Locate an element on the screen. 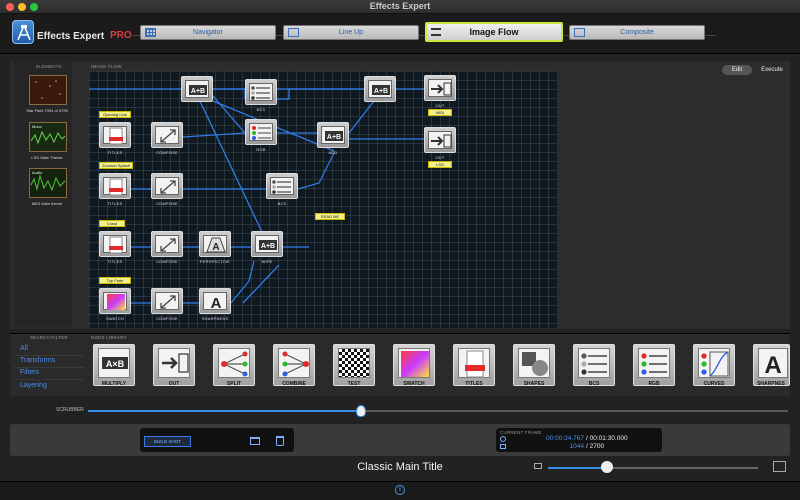  frame-icon is located at coordinates (503, 446).